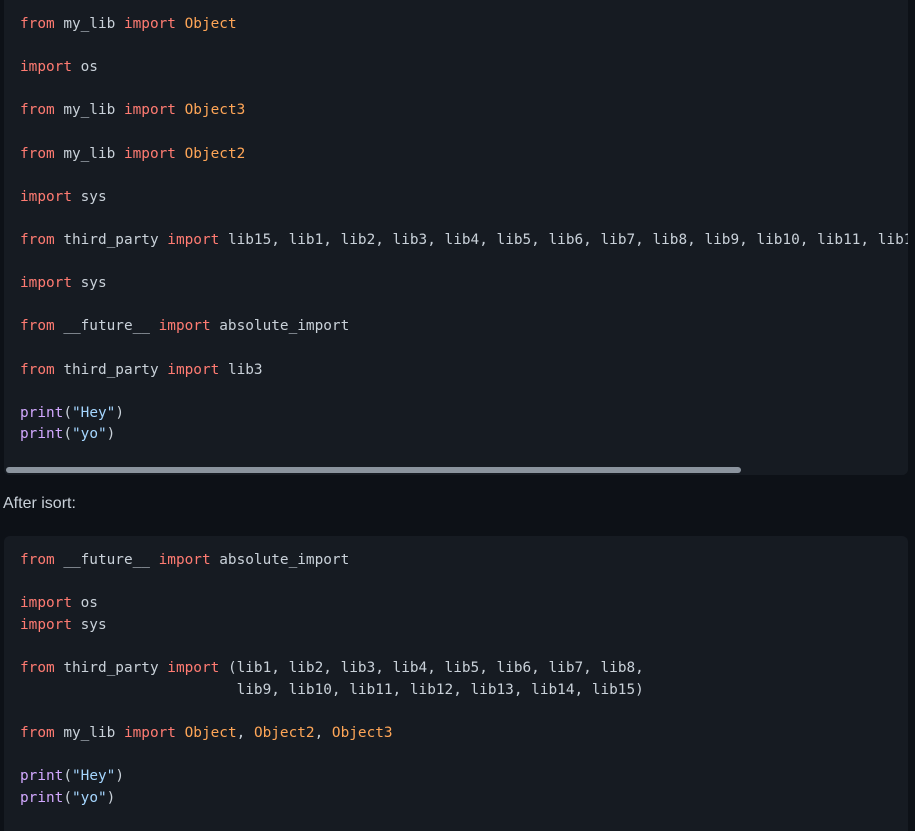  What do you see at coordinates (94, 412) in the screenshot?
I see `code-token: "Hey"` at bounding box center [94, 412].